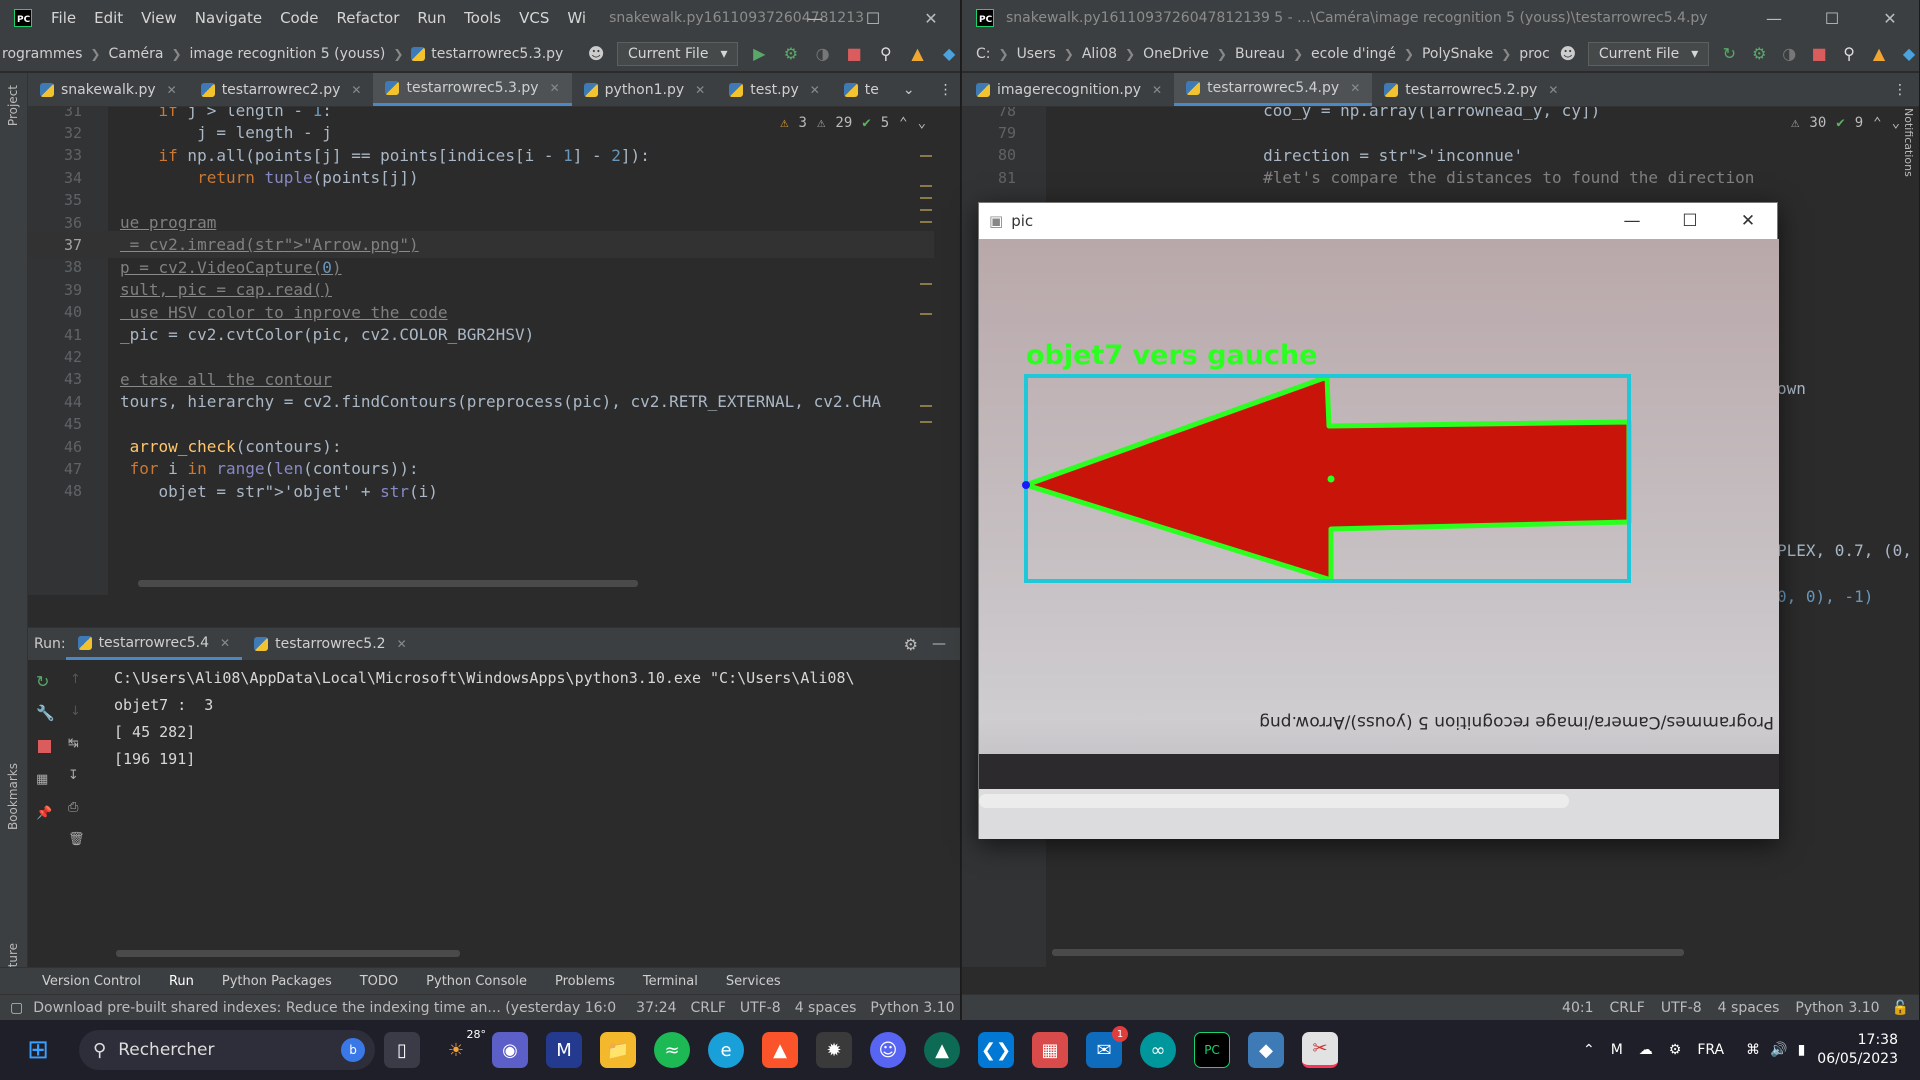 This screenshot has height=1080, width=1920. What do you see at coordinates (985, 18) in the screenshot?
I see `pycharm-logo-icon: PC` at bounding box center [985, 18].